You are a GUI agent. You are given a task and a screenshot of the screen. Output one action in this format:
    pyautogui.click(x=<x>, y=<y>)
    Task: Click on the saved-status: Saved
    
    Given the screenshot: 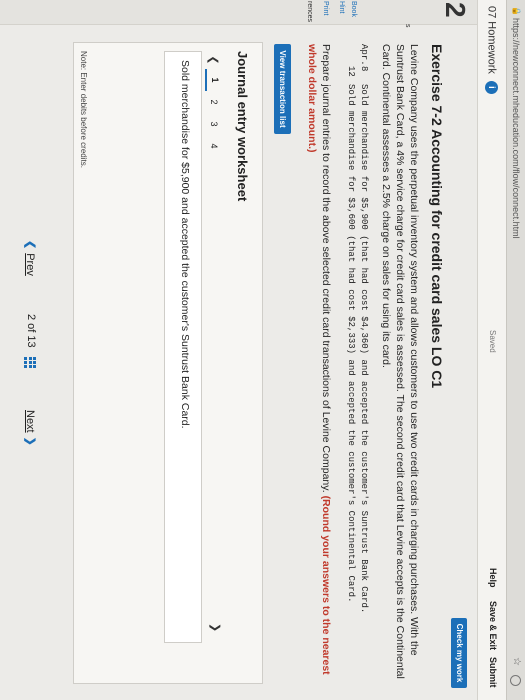 What is the action you would take?
    pyautogui.click(x=492, y=341)
    